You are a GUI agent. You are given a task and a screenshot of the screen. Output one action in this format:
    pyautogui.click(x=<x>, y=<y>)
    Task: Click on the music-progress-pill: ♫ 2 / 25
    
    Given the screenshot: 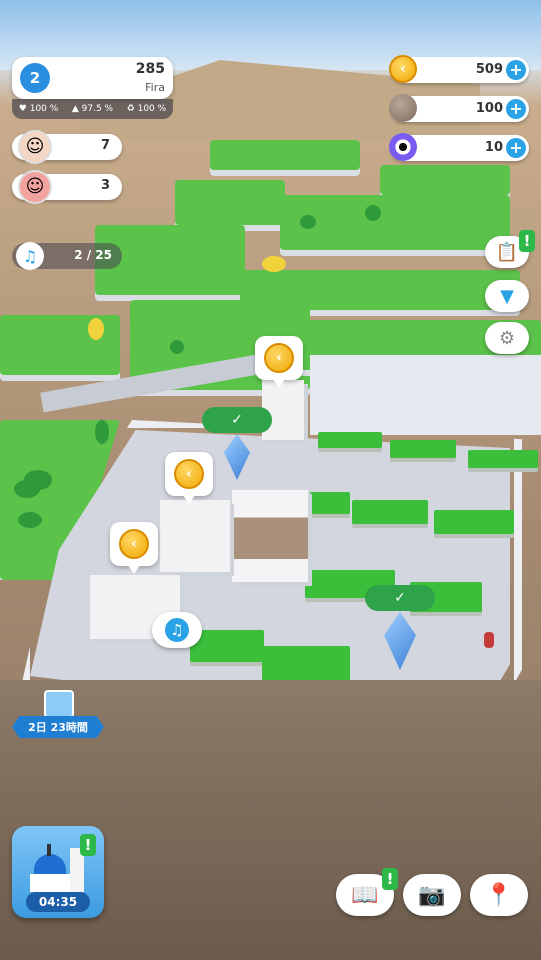 What is the action you would take?
    pyautogui.click(x=67, y=256)
    